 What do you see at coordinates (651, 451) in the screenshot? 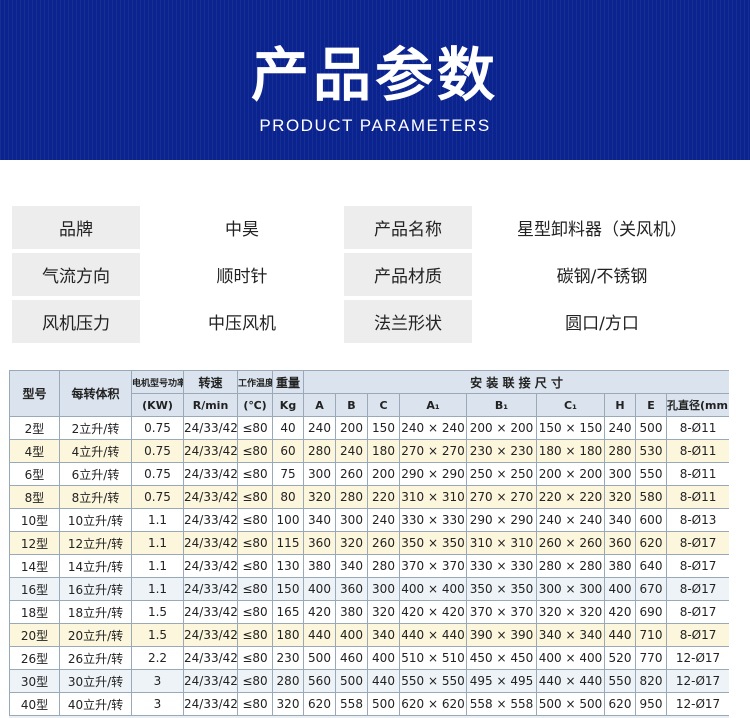
I see `table-cell: 530` at bounding box center [651, 451].